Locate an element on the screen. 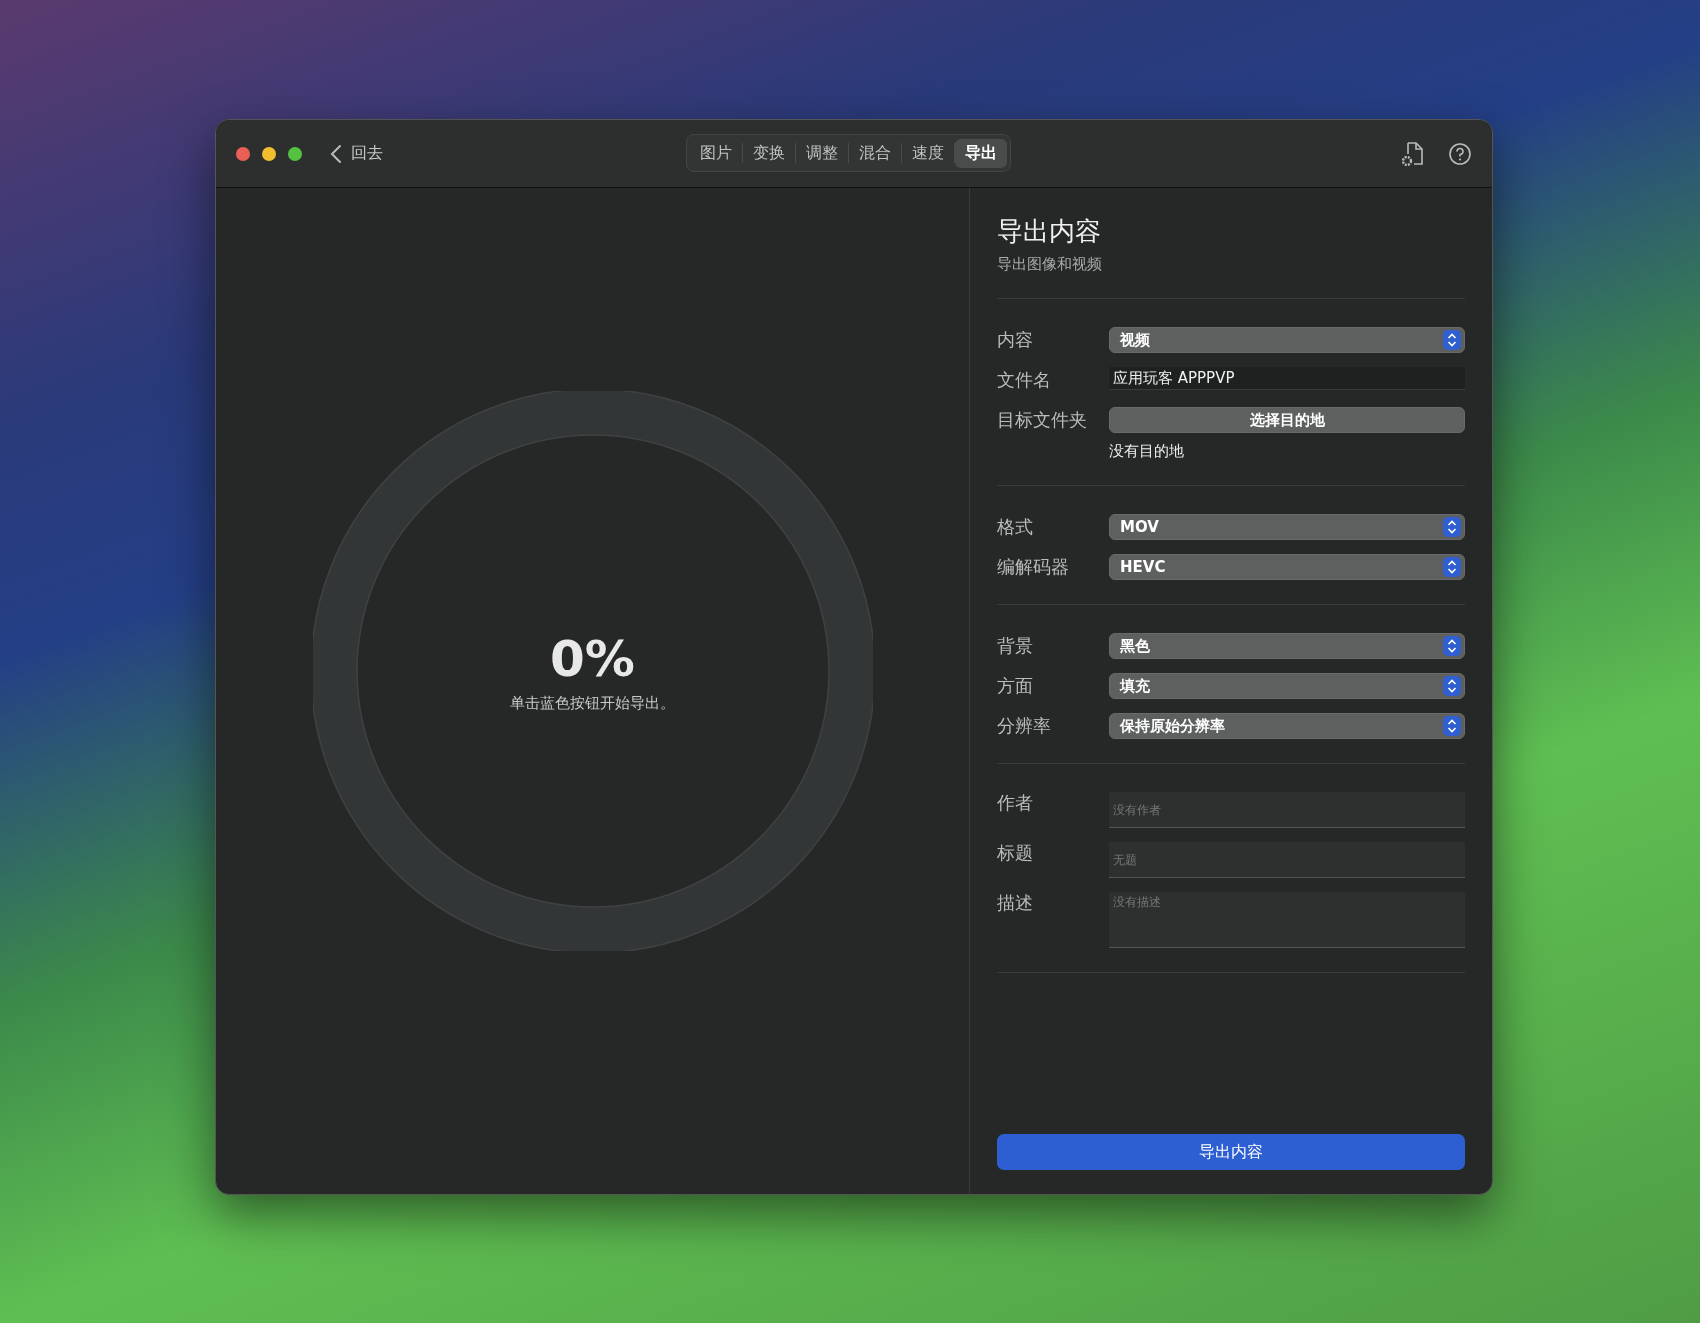 This screenshot has height=1323, width=1700. field-label: 描述 is located at coordinates (1015, 903).